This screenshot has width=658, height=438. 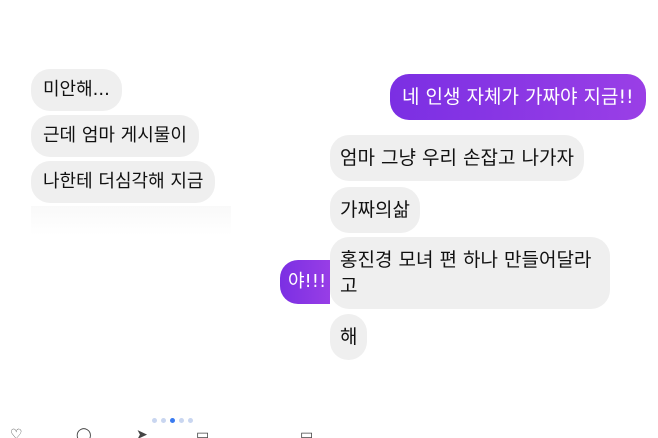 I want to click on incoming-message-bubble: 근데 엄마 게시물이, so click(x=115, y=136).